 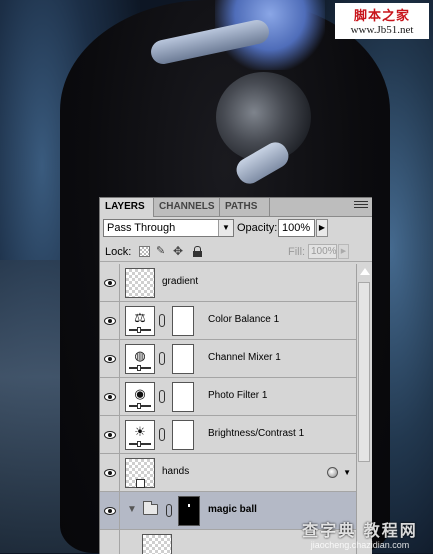 I want to click on layer-name: hands, so click(x=176, y=471).